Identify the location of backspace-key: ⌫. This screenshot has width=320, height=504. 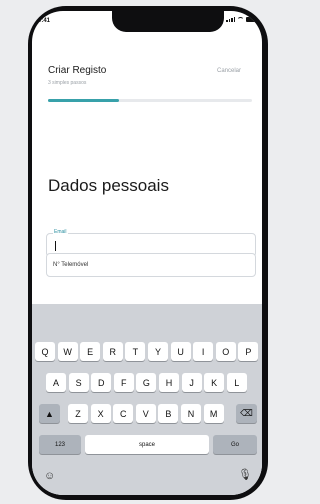
(246, 413).